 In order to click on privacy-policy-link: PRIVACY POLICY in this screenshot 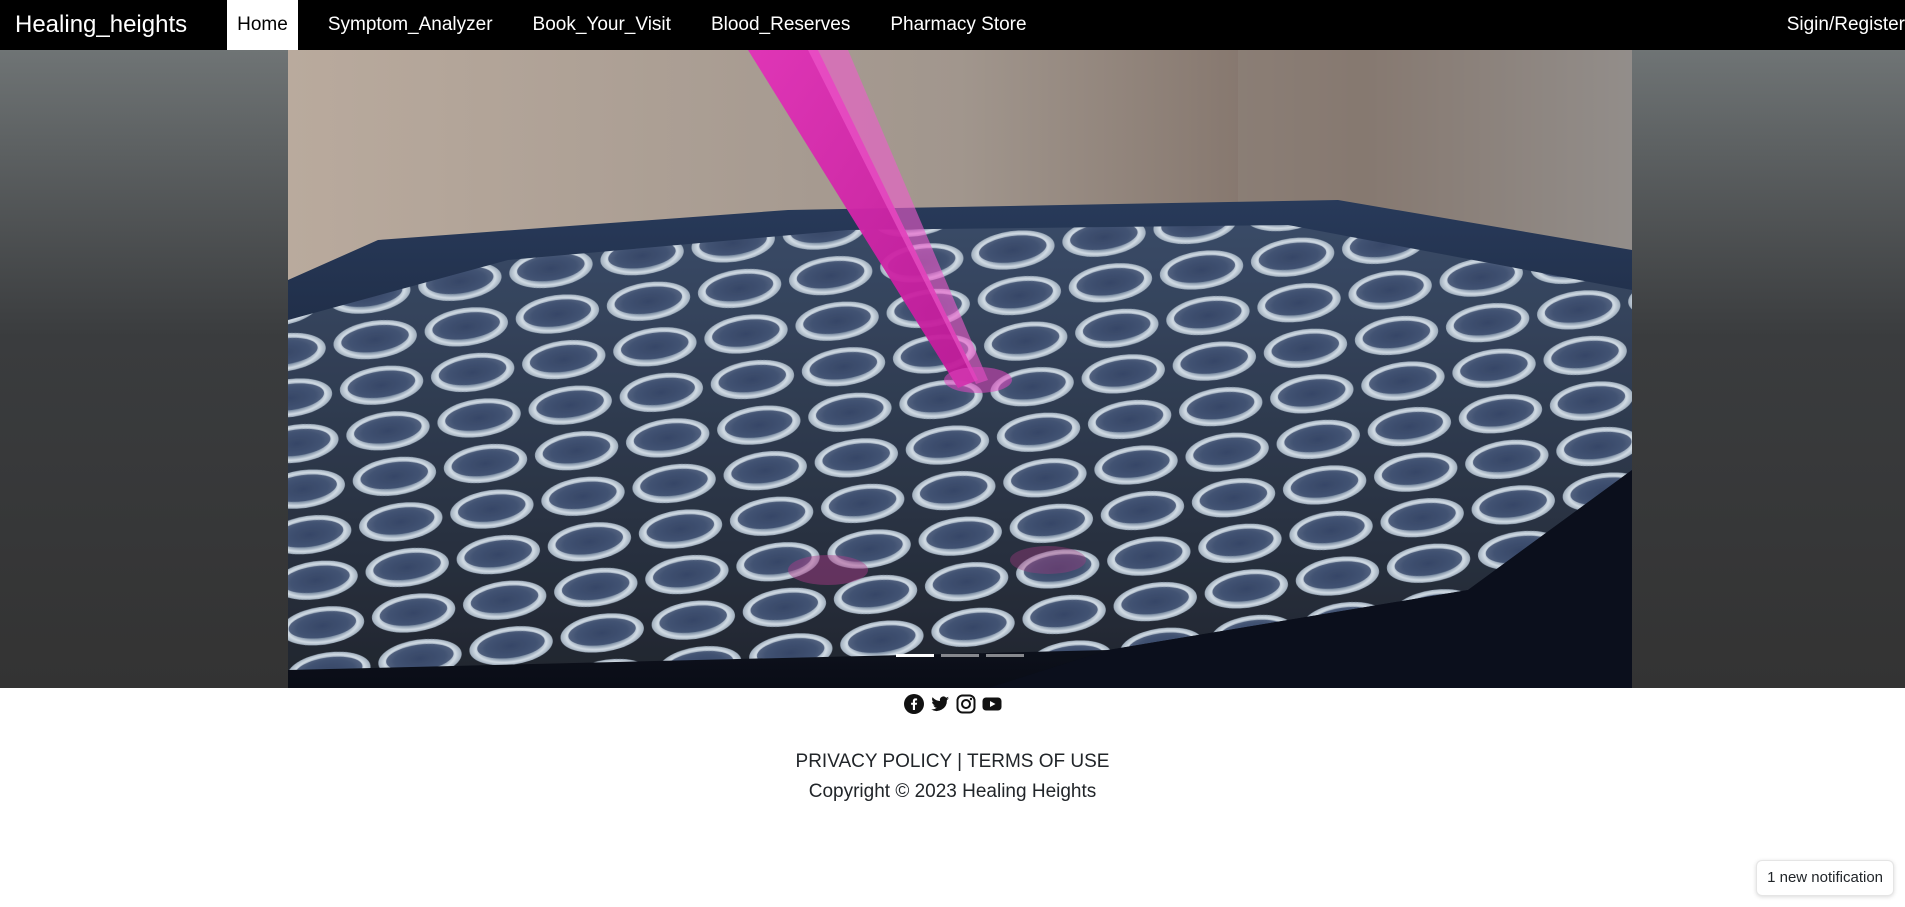, I will do `click(874, 761)`.